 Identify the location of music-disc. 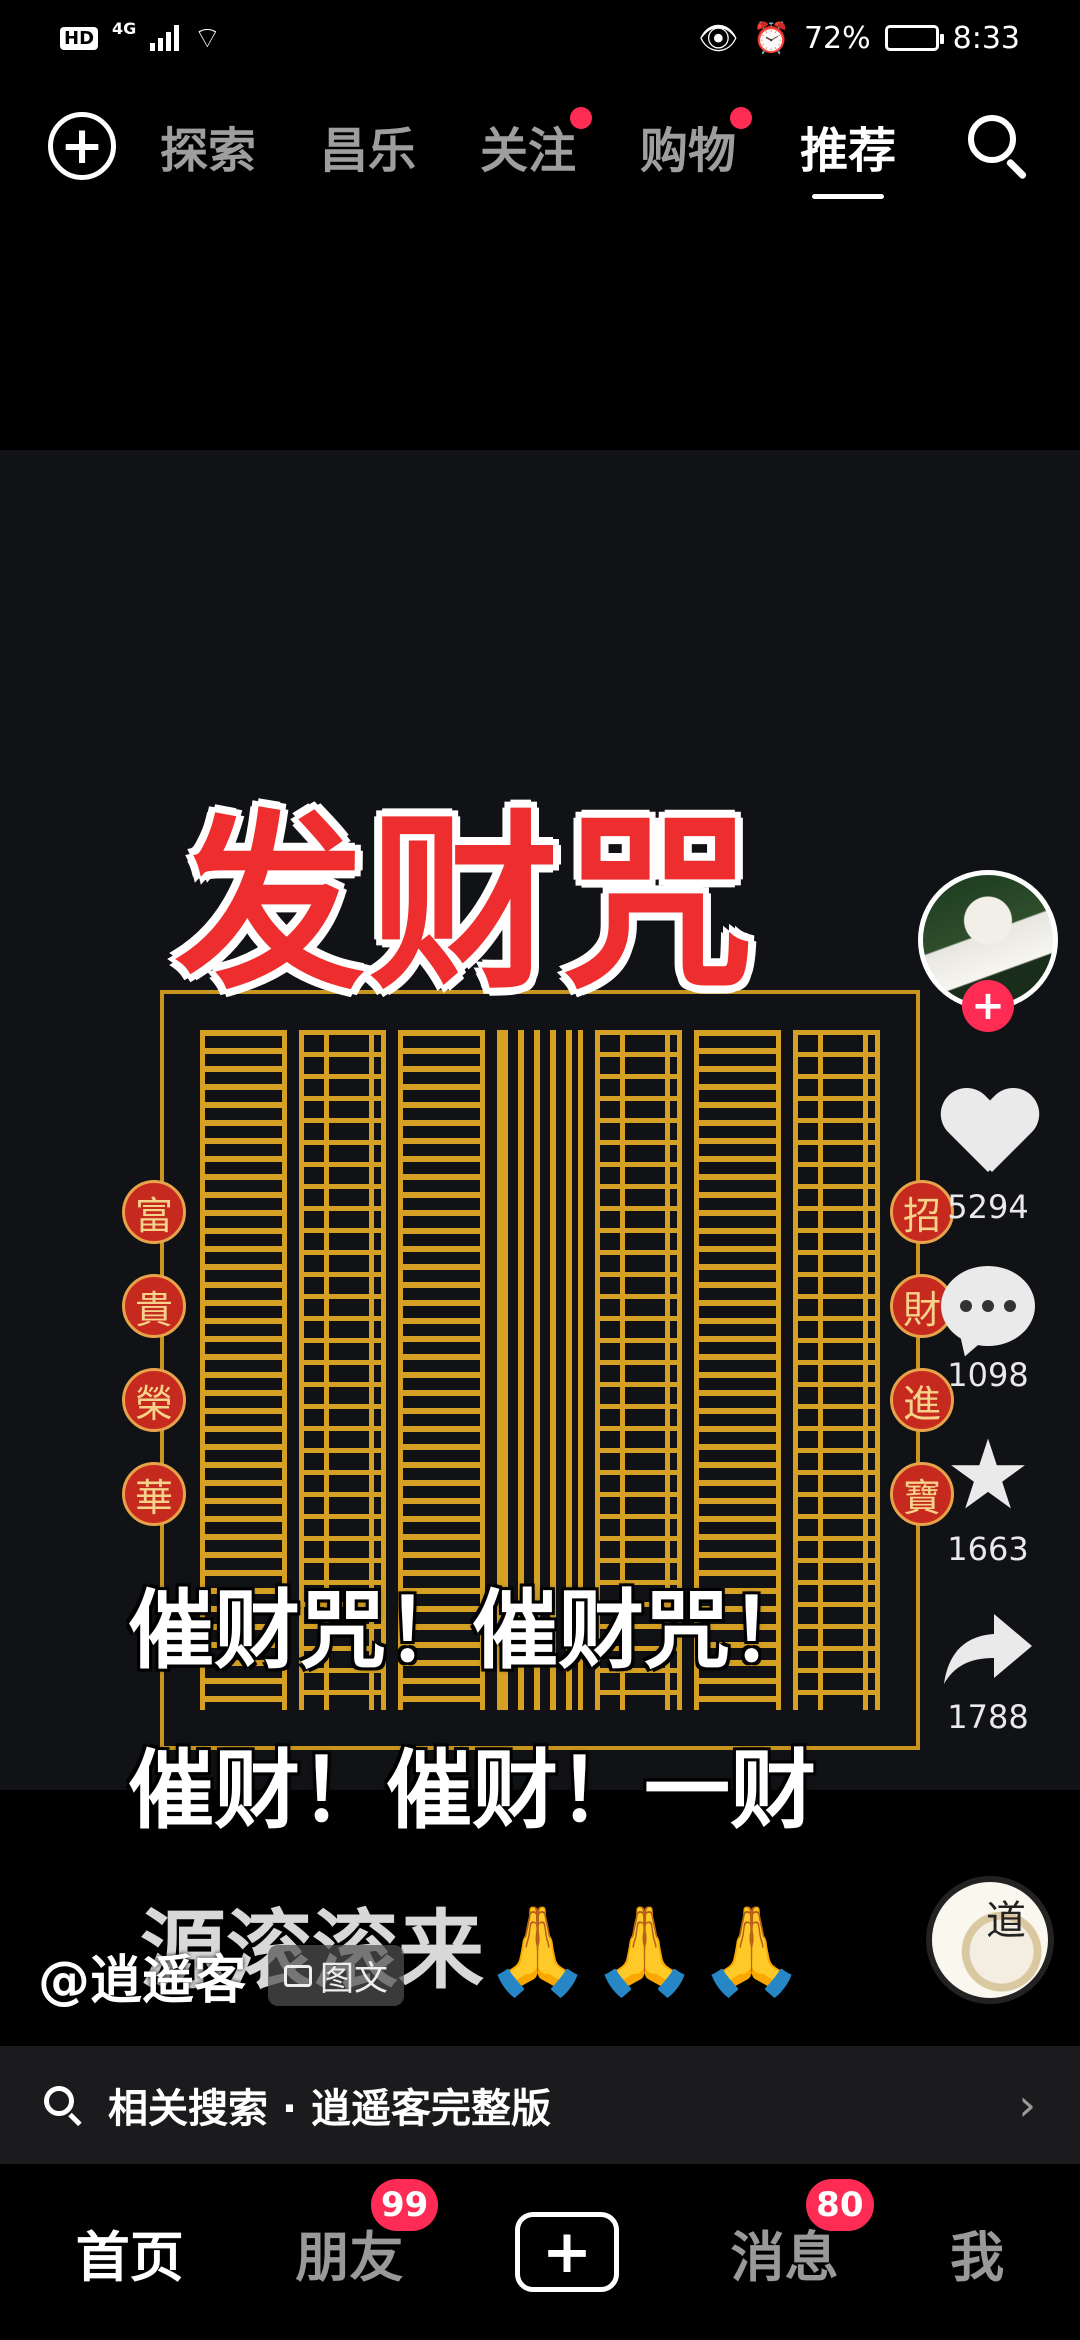
(990, 1940).